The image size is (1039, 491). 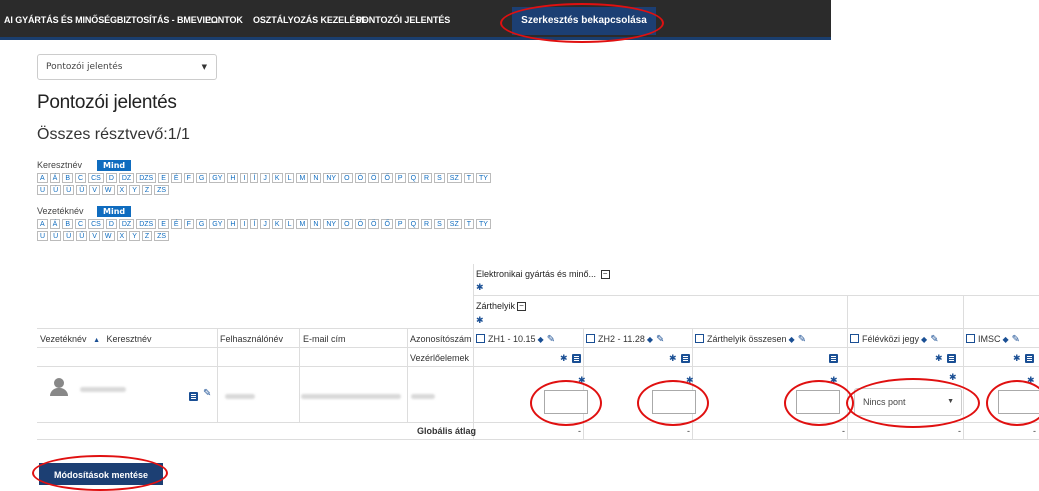 I want to click on email-column-header: E-mail cím, so click(x=324, y=339).